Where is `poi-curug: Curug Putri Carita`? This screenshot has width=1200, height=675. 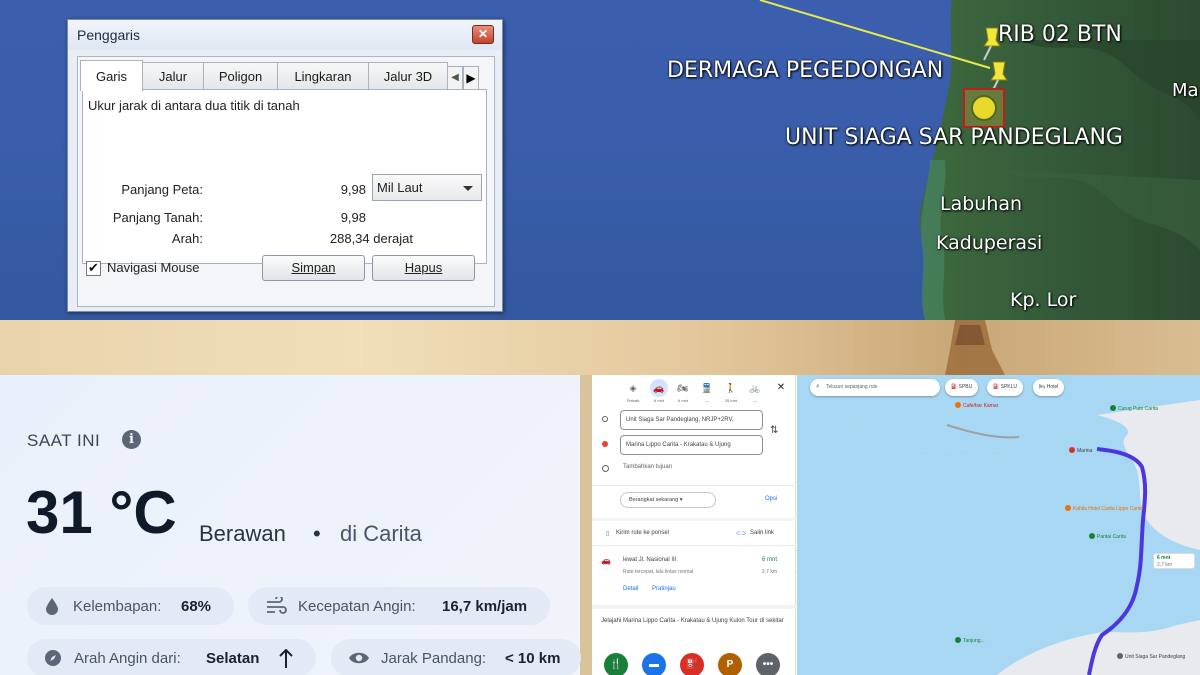
poi-curug: Curug Putri Carita is located at coordinates (1134, 408).